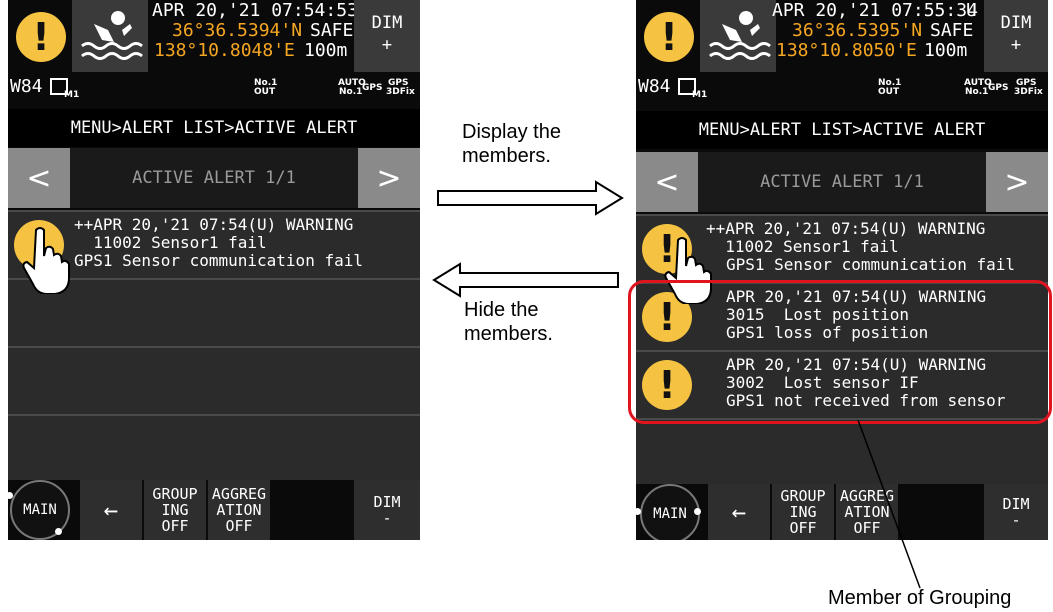 The width and height of the screenshot is (1053, 612). What do you see at coordinates (857, 30) in the screenshot?
I see `header-lat: 36°36.5395'N` at bounding box center [857, 30].